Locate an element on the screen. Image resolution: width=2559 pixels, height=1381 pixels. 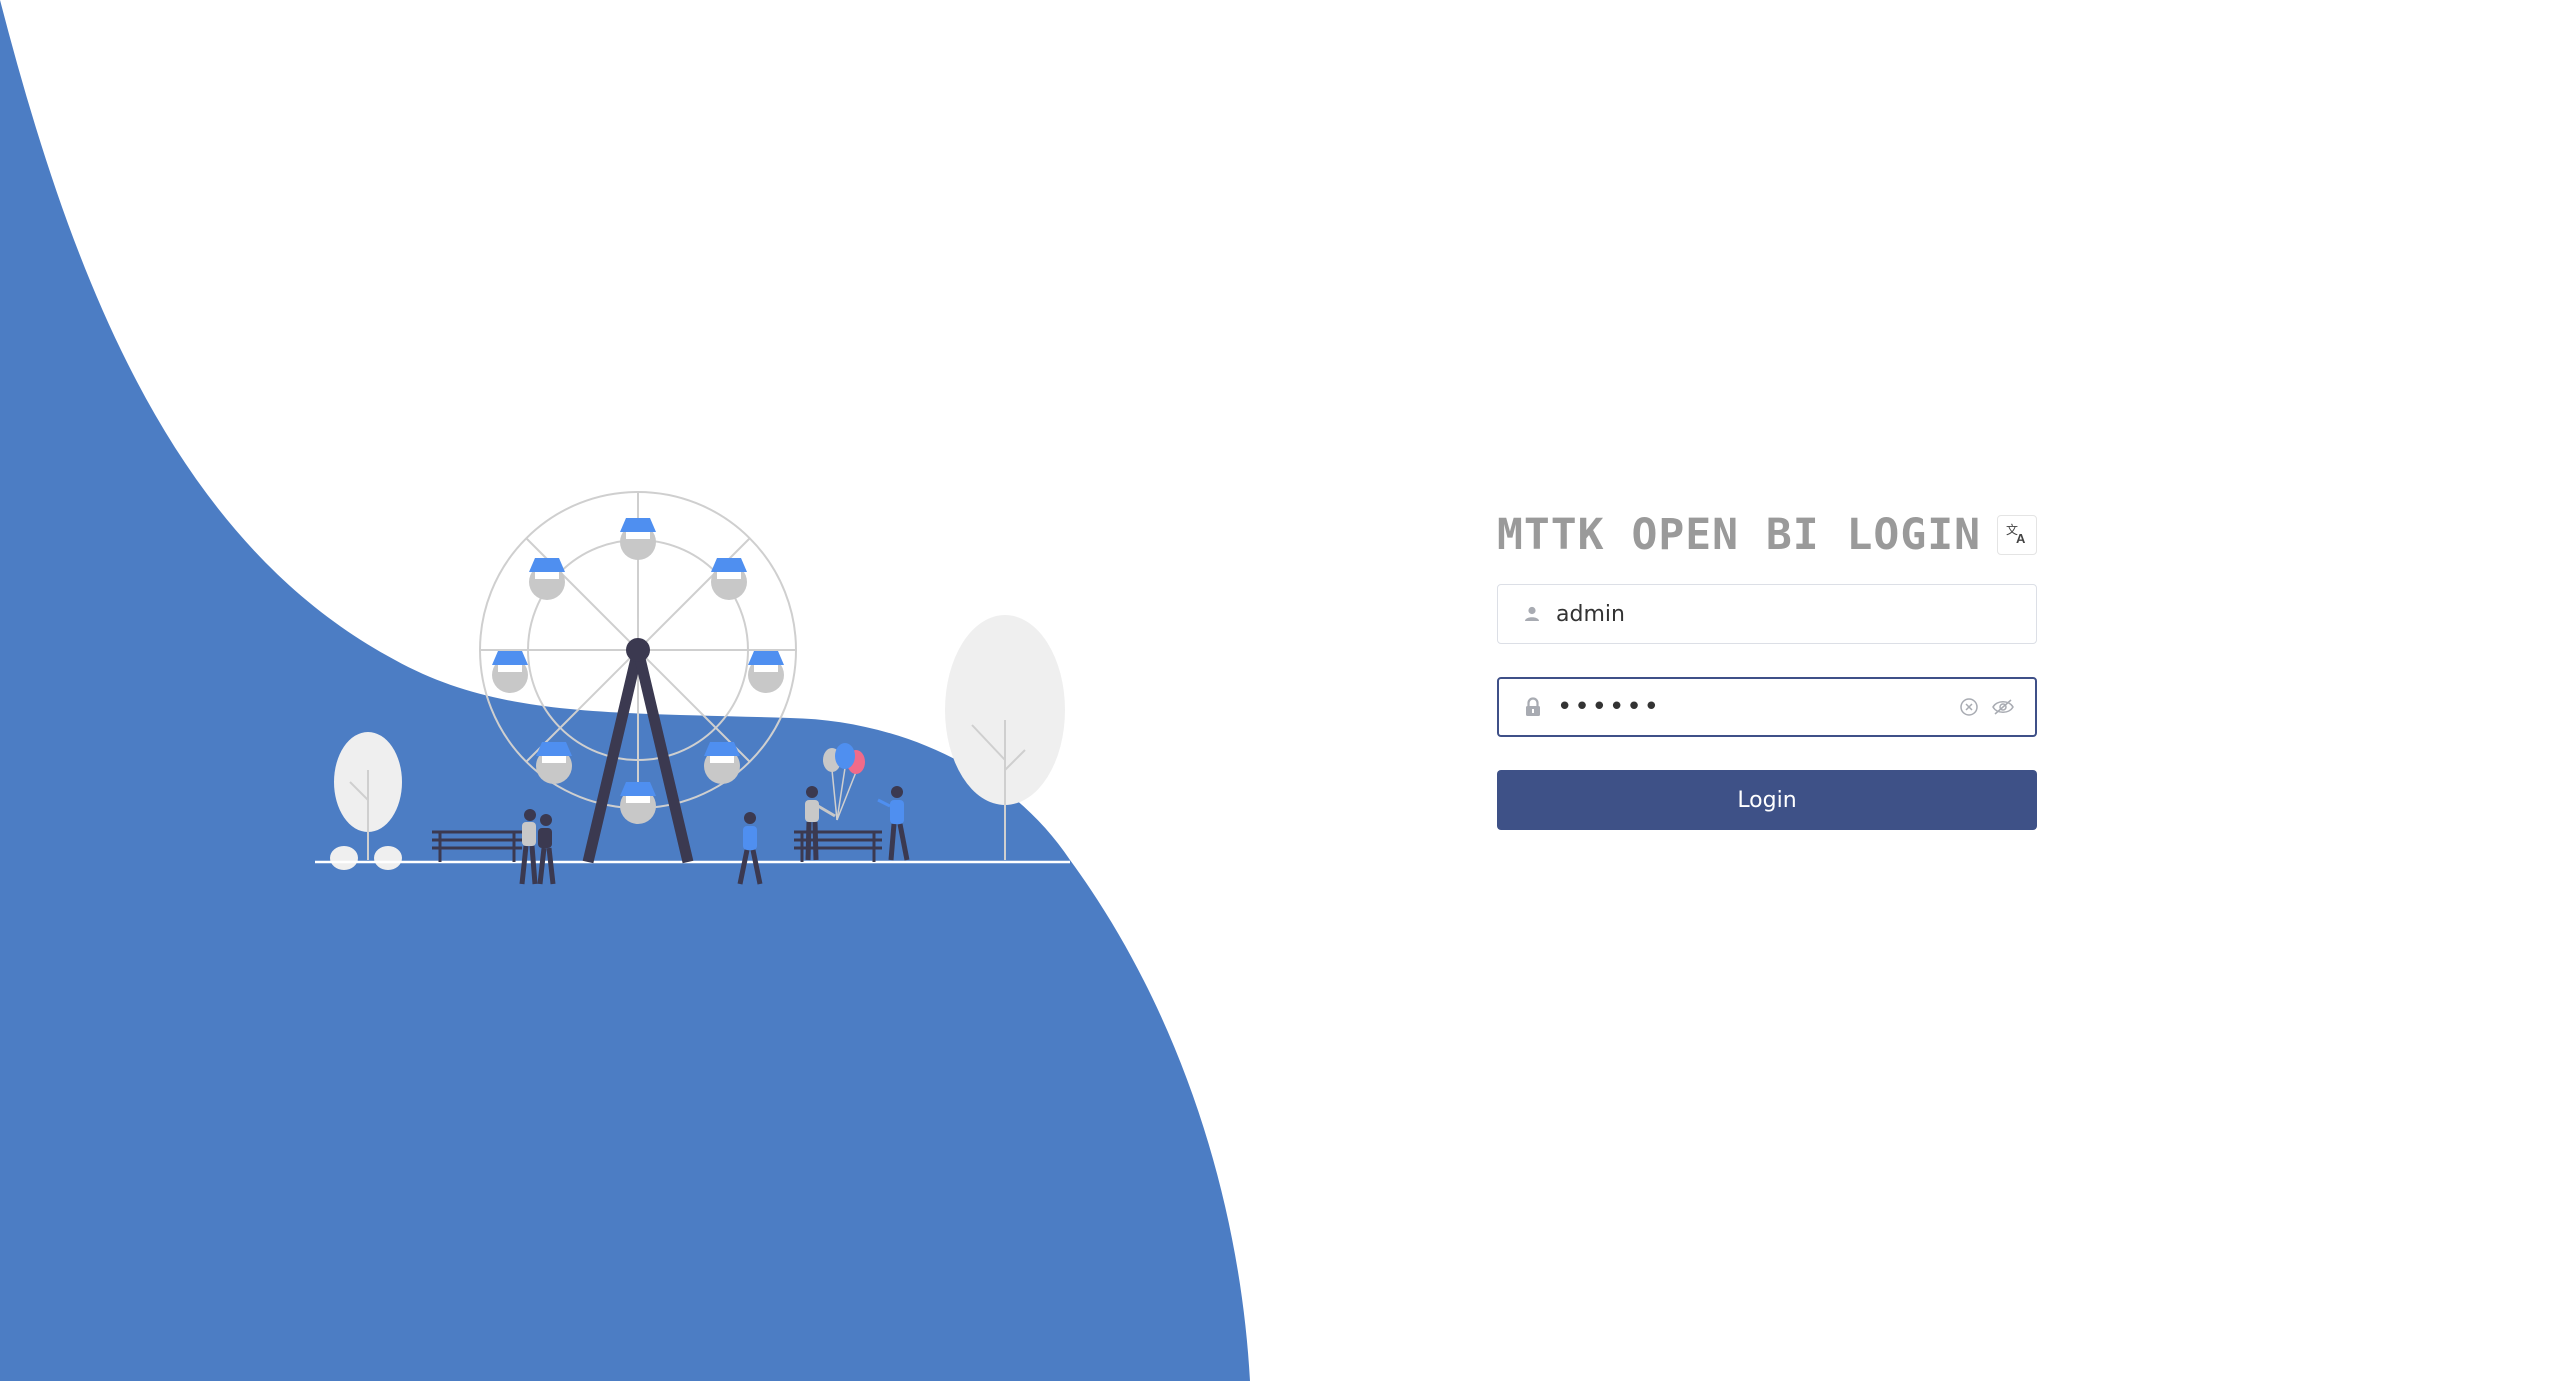
password-suffix is located at coordinates (1987, 707).